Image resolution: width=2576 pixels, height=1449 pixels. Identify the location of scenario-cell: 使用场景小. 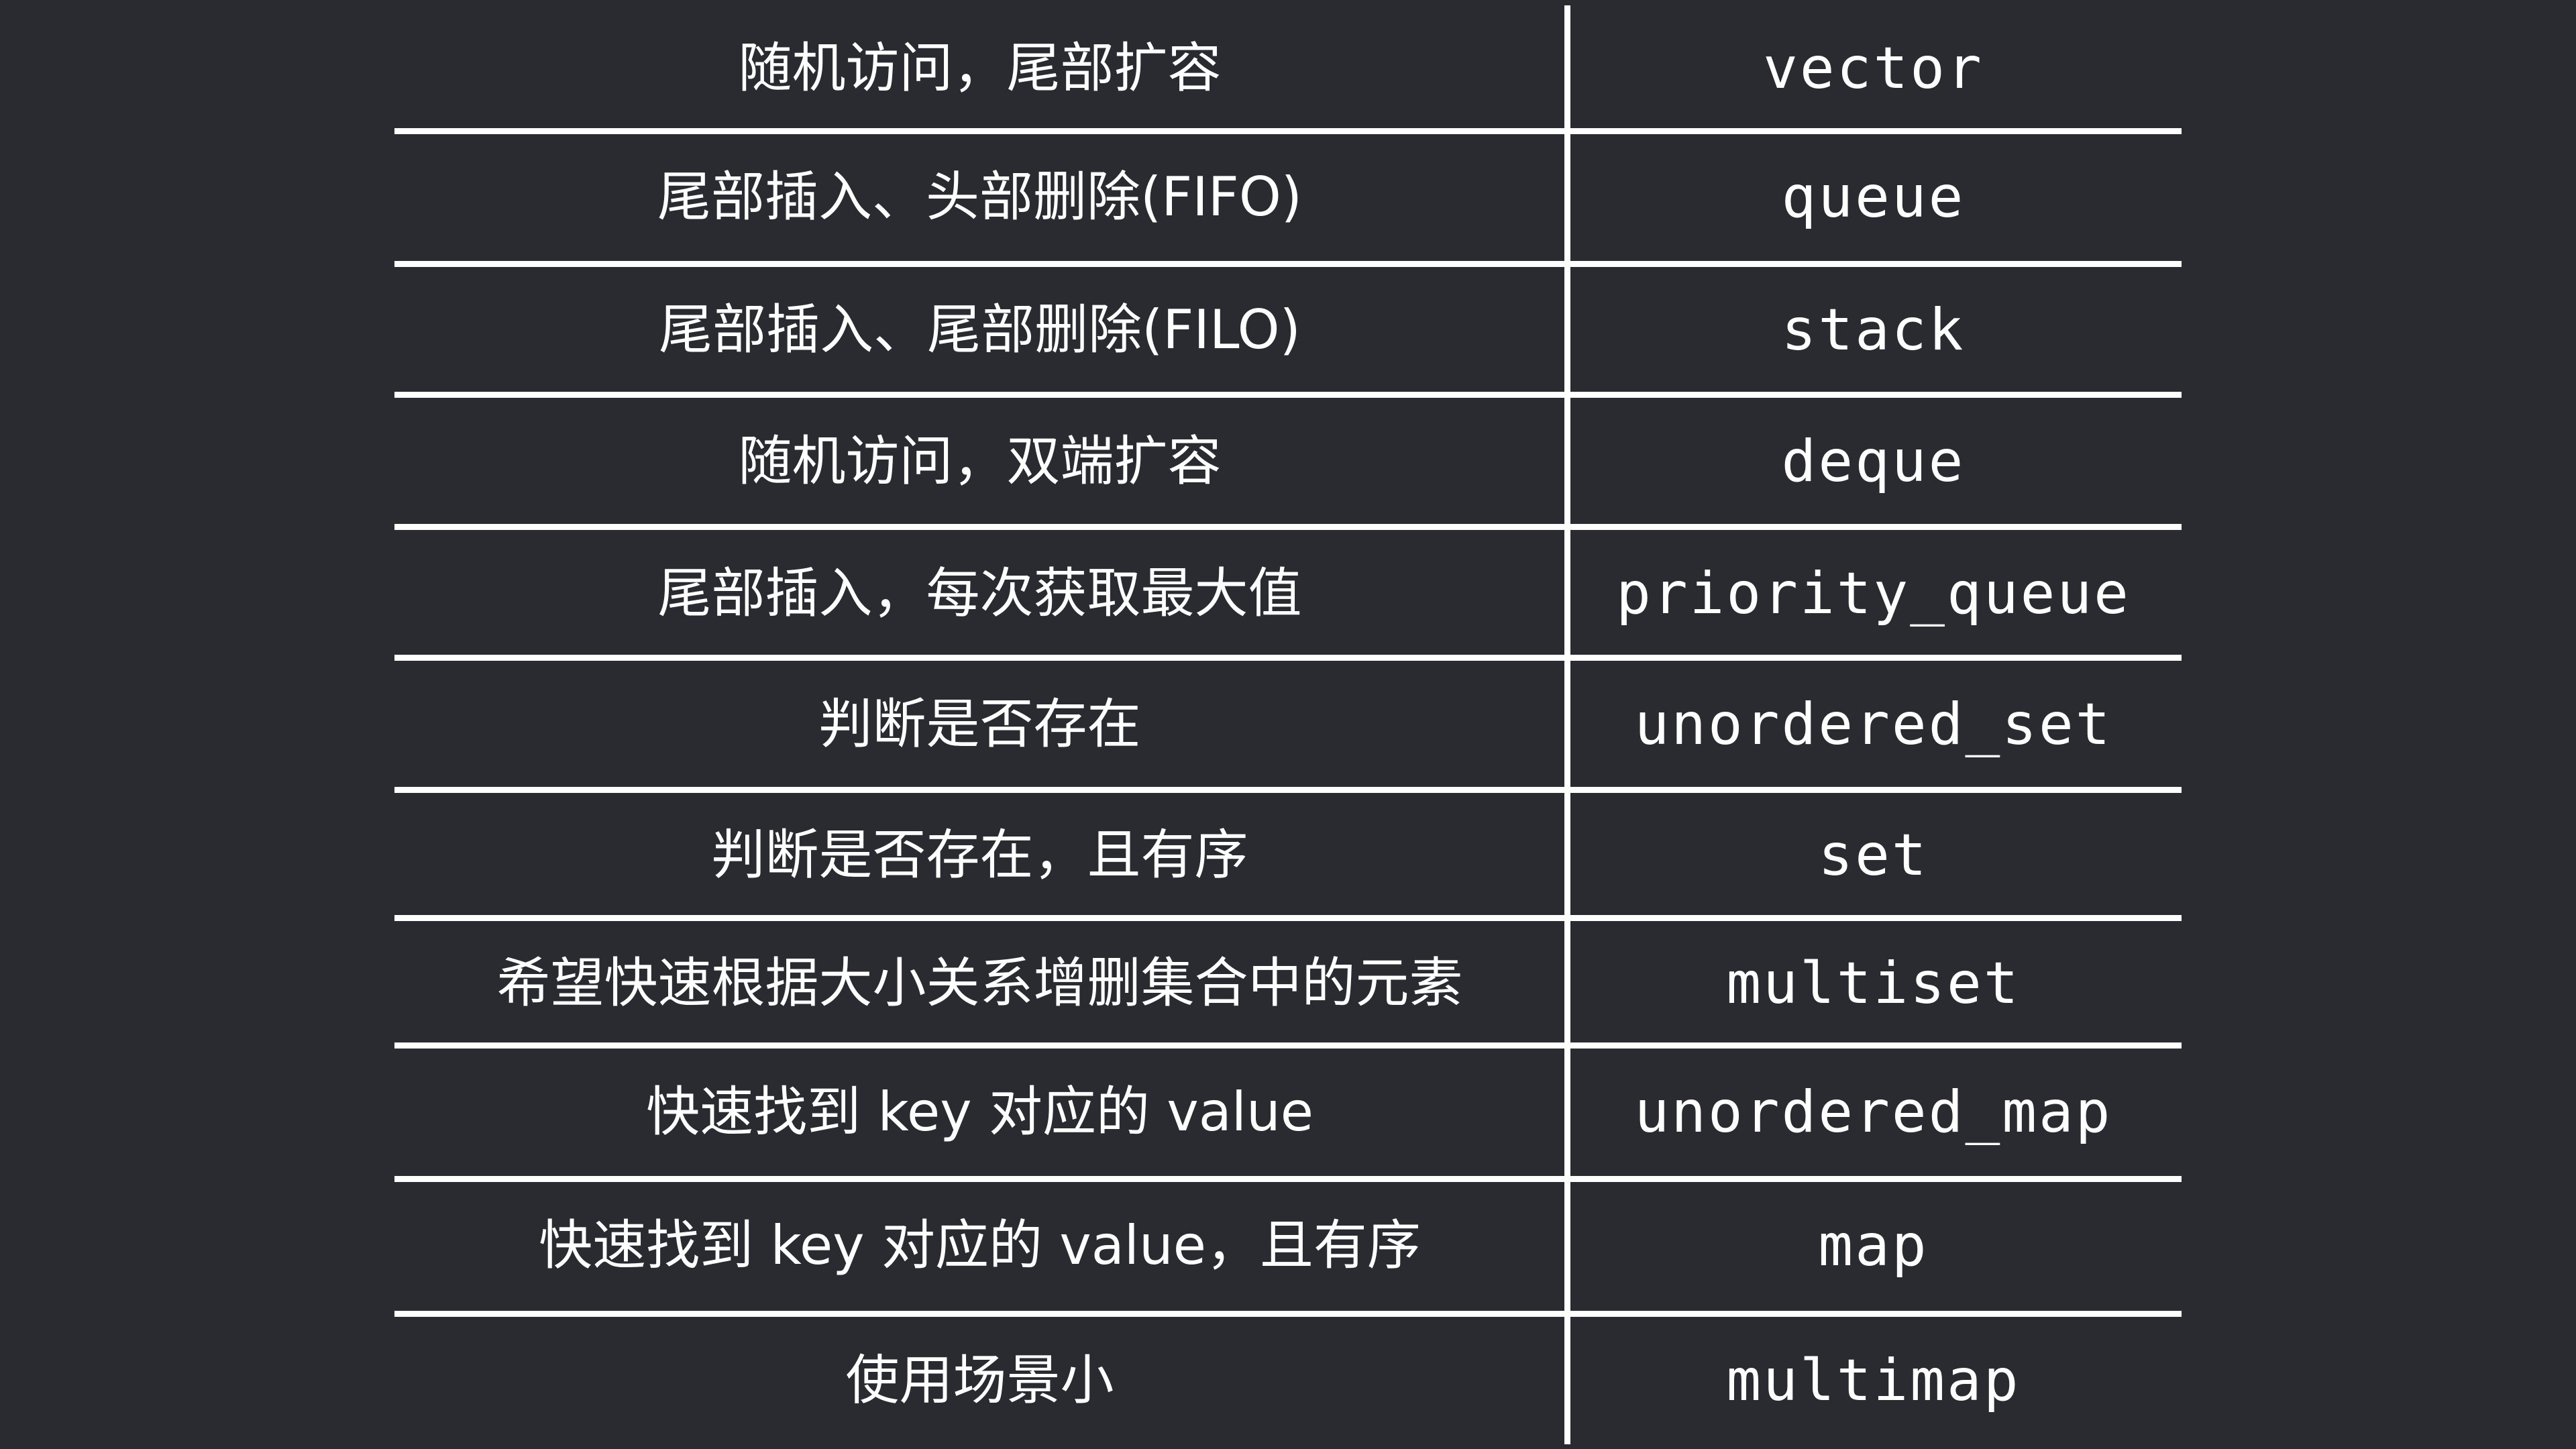
(979, 1380).